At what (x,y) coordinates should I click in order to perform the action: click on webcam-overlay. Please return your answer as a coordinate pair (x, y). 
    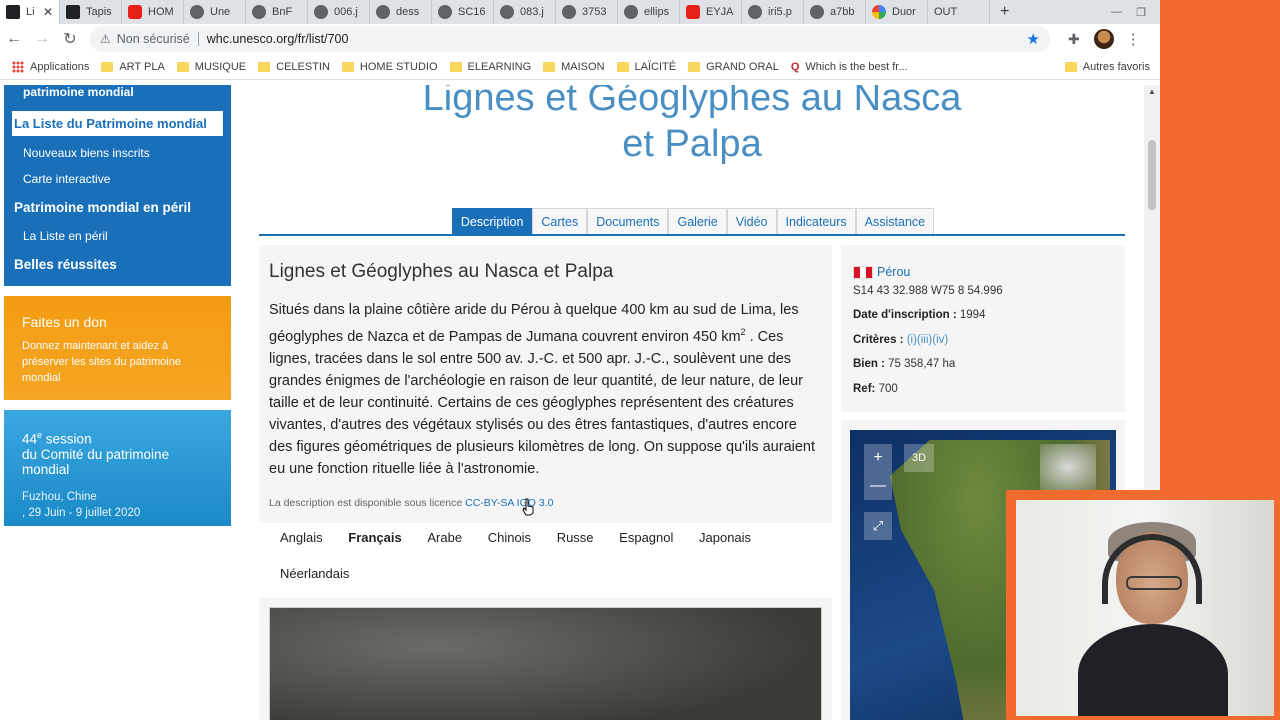
    Looking at the image, I should click on (1143, 605).